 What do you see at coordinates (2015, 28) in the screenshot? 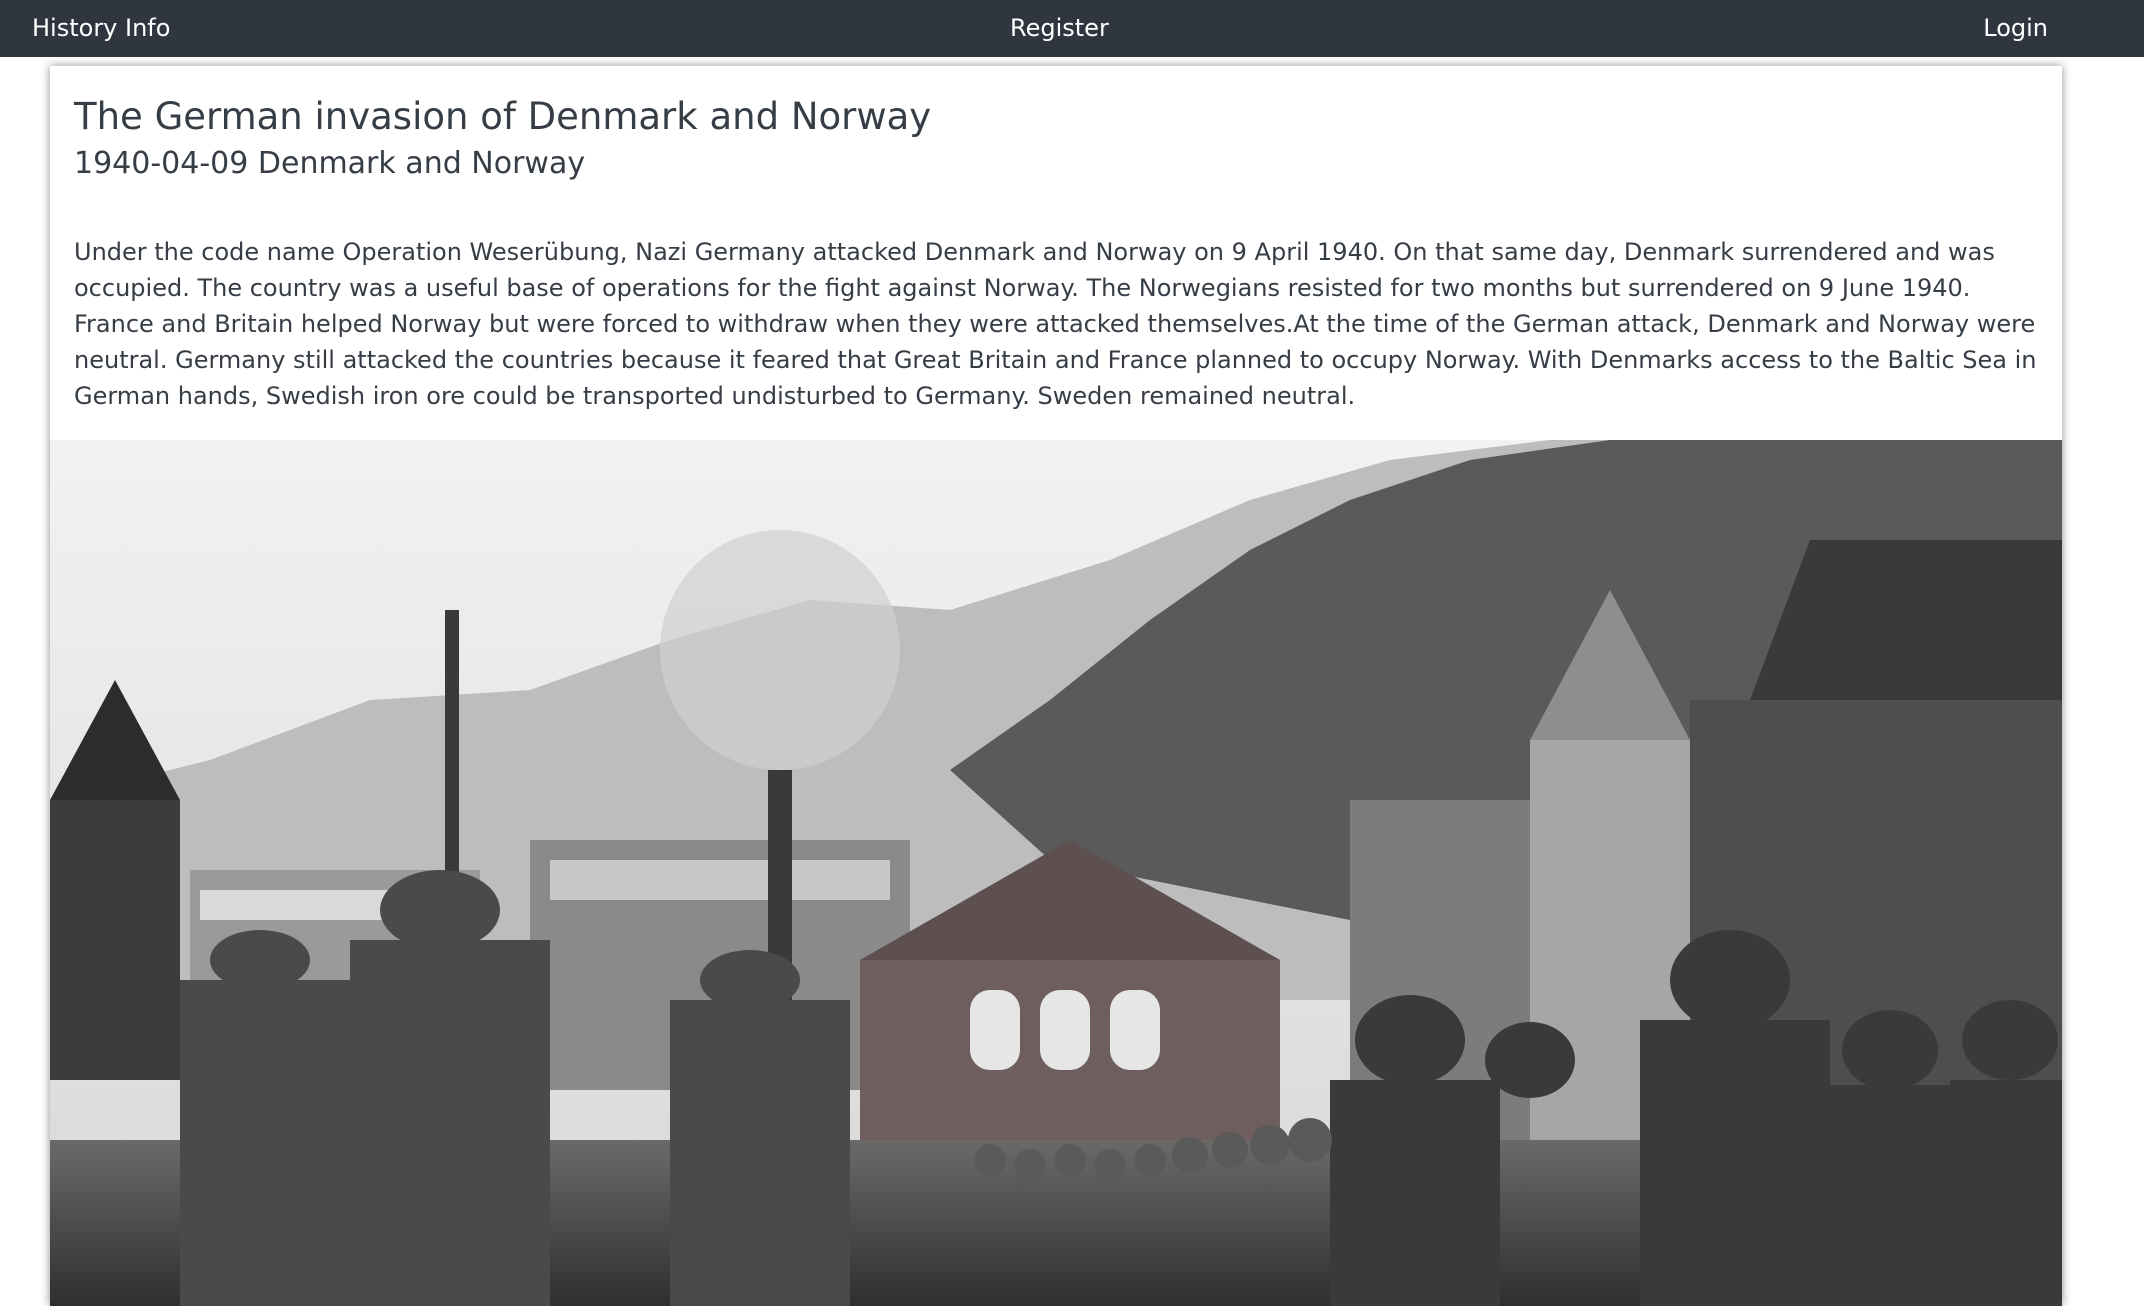
I see `login-link: Login` at bounding box center [2015, 28].